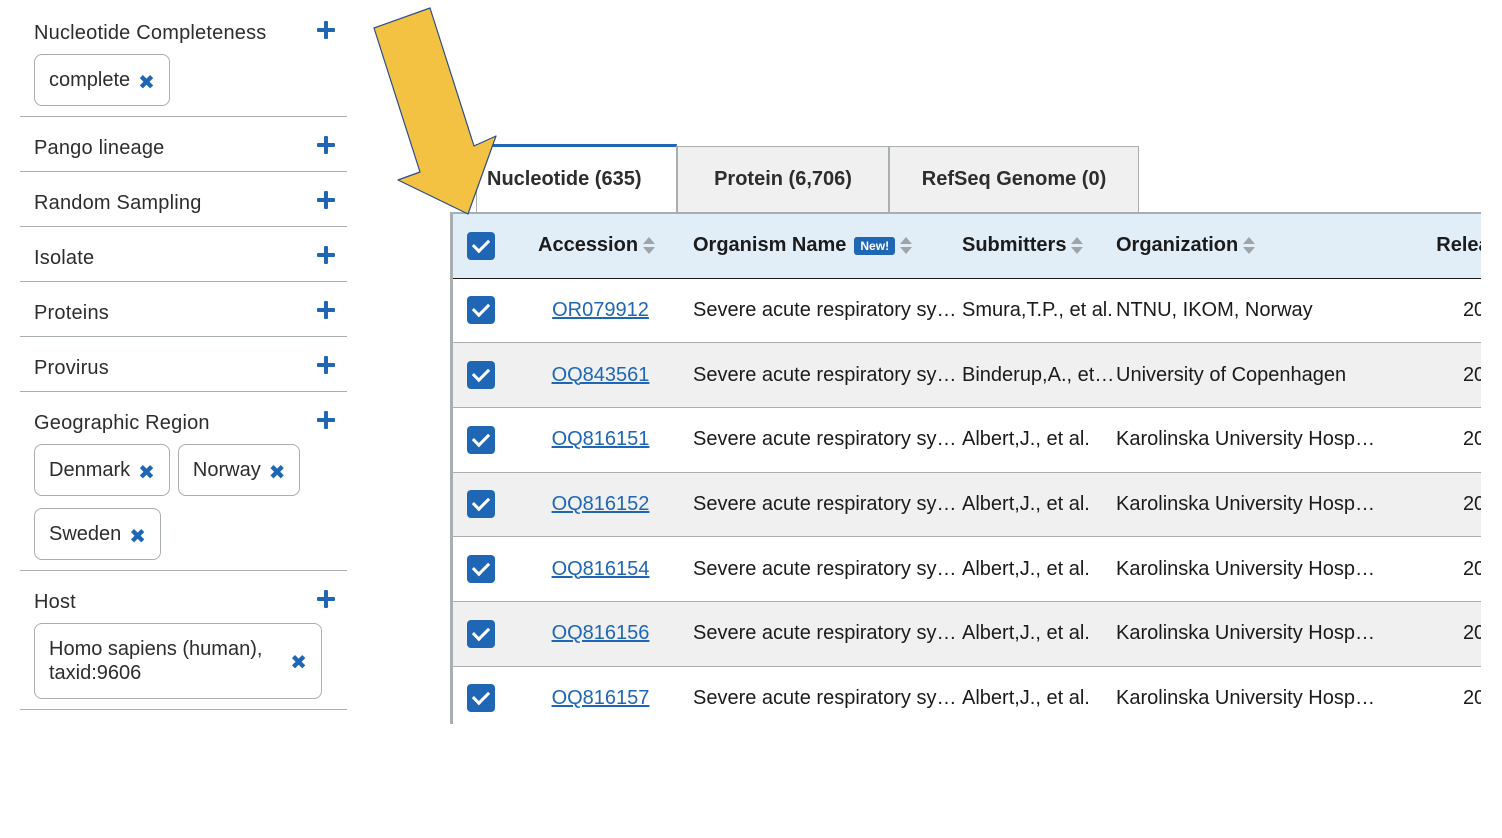 This screenshot has width=1502, height=838. I want to click on facet-title: Provirus, so click(71, 367).